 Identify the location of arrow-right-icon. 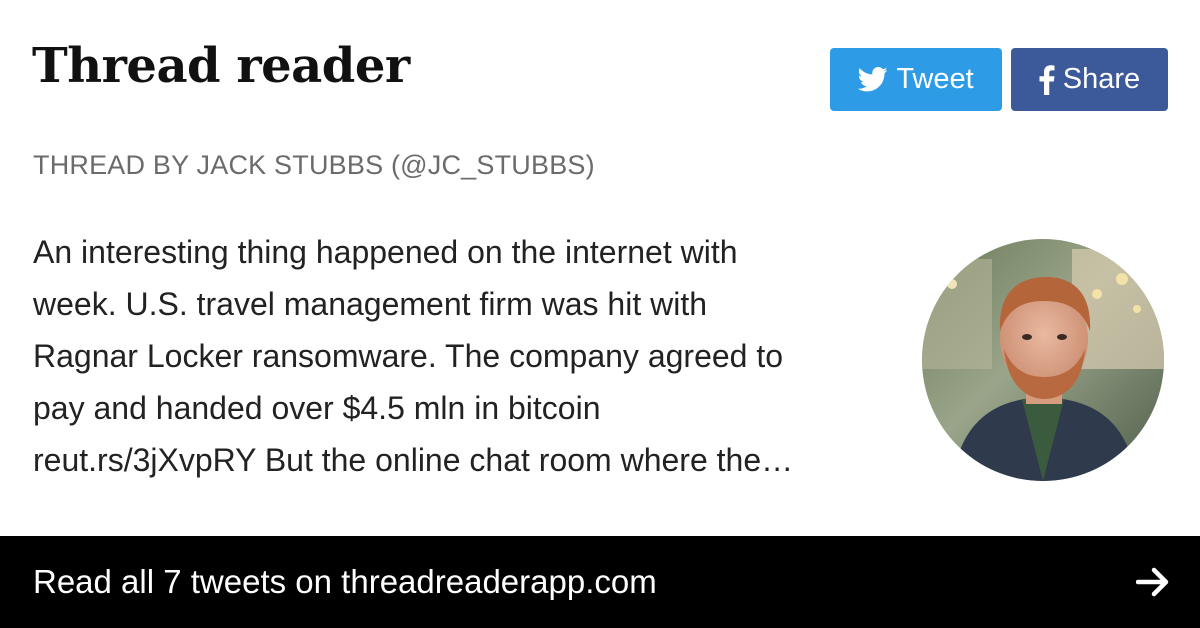
(1153, 582).